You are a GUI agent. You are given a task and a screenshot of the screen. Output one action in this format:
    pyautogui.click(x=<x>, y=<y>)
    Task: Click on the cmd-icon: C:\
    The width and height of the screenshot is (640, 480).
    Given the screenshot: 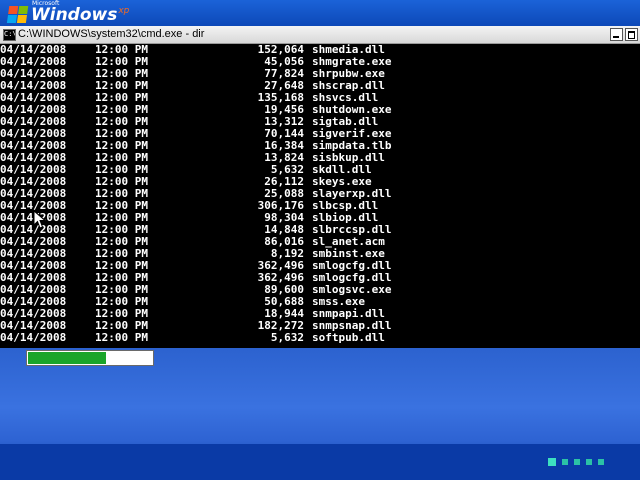 What is the action you would take?
    pyautogui.click(x=9, y=35)
    